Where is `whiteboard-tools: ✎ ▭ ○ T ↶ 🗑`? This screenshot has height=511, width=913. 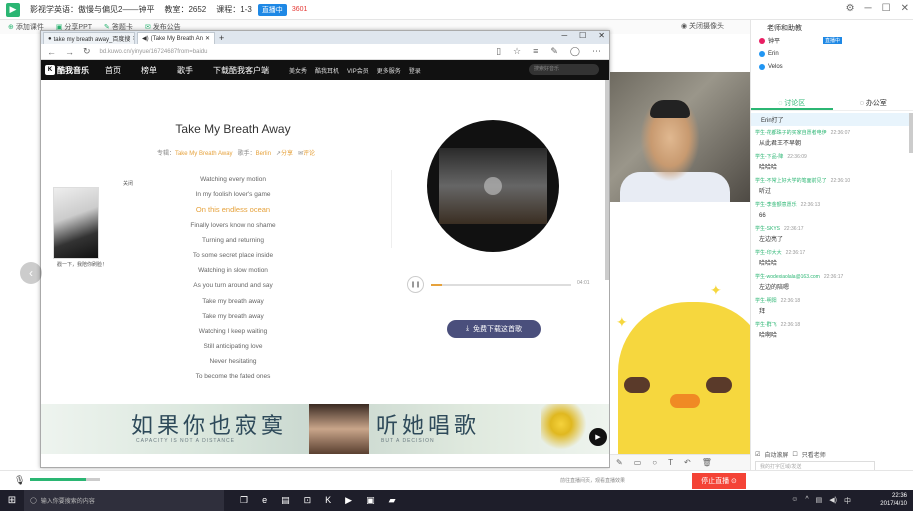
whiteboard-tools: ✎ ▭ ○ T ↶ 🗑 is located at coordinates (680, 462).